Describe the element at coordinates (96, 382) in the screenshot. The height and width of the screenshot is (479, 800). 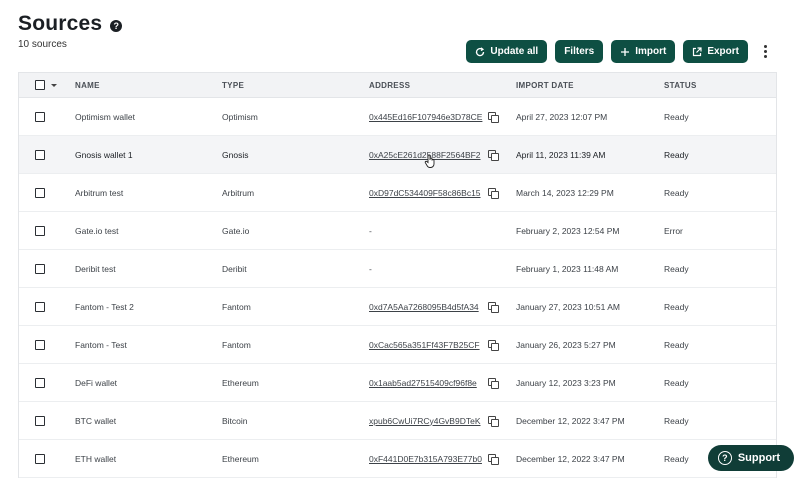
I see `source-name: DeFi wallet` at that location.